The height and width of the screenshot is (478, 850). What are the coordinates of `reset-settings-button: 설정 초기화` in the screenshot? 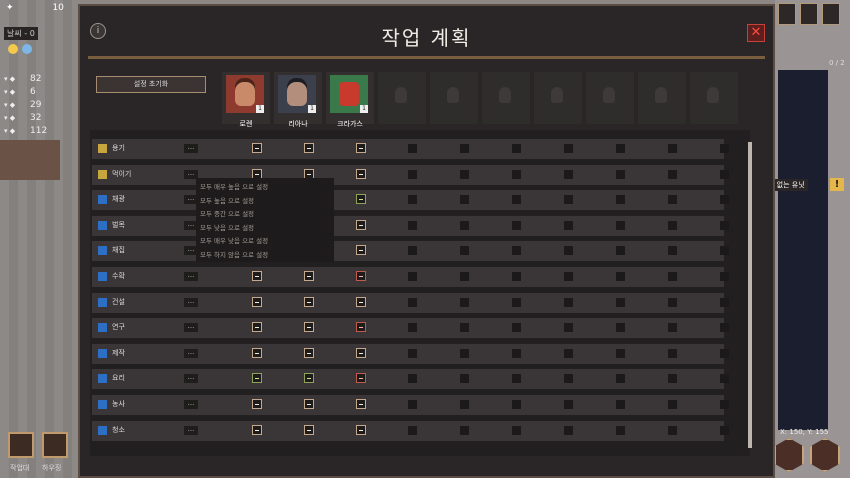 It's located at (151, 84).